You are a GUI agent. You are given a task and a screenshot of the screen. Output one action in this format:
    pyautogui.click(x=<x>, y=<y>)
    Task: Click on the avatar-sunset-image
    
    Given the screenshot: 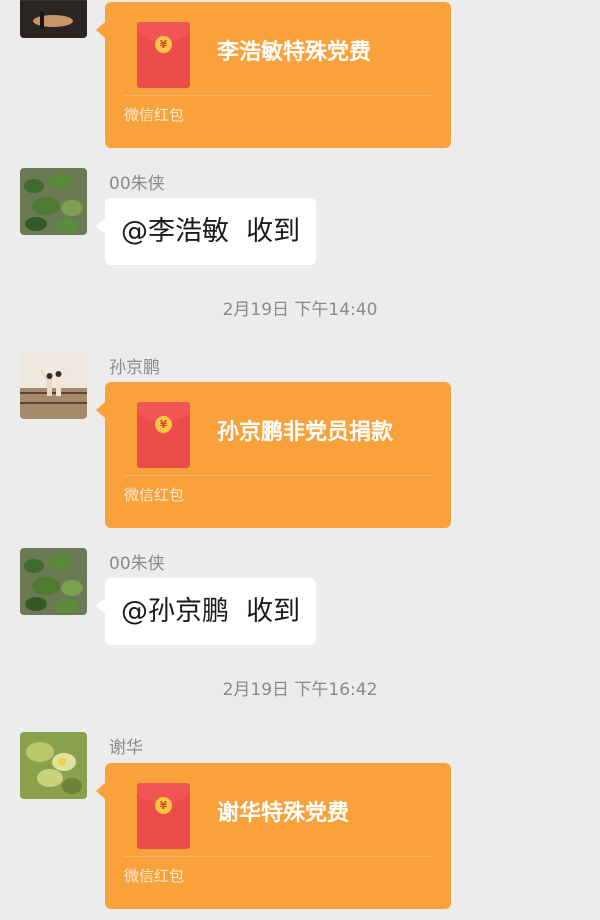 What is the action you would take?
    pyautogui.click(x=53, y=19)
    